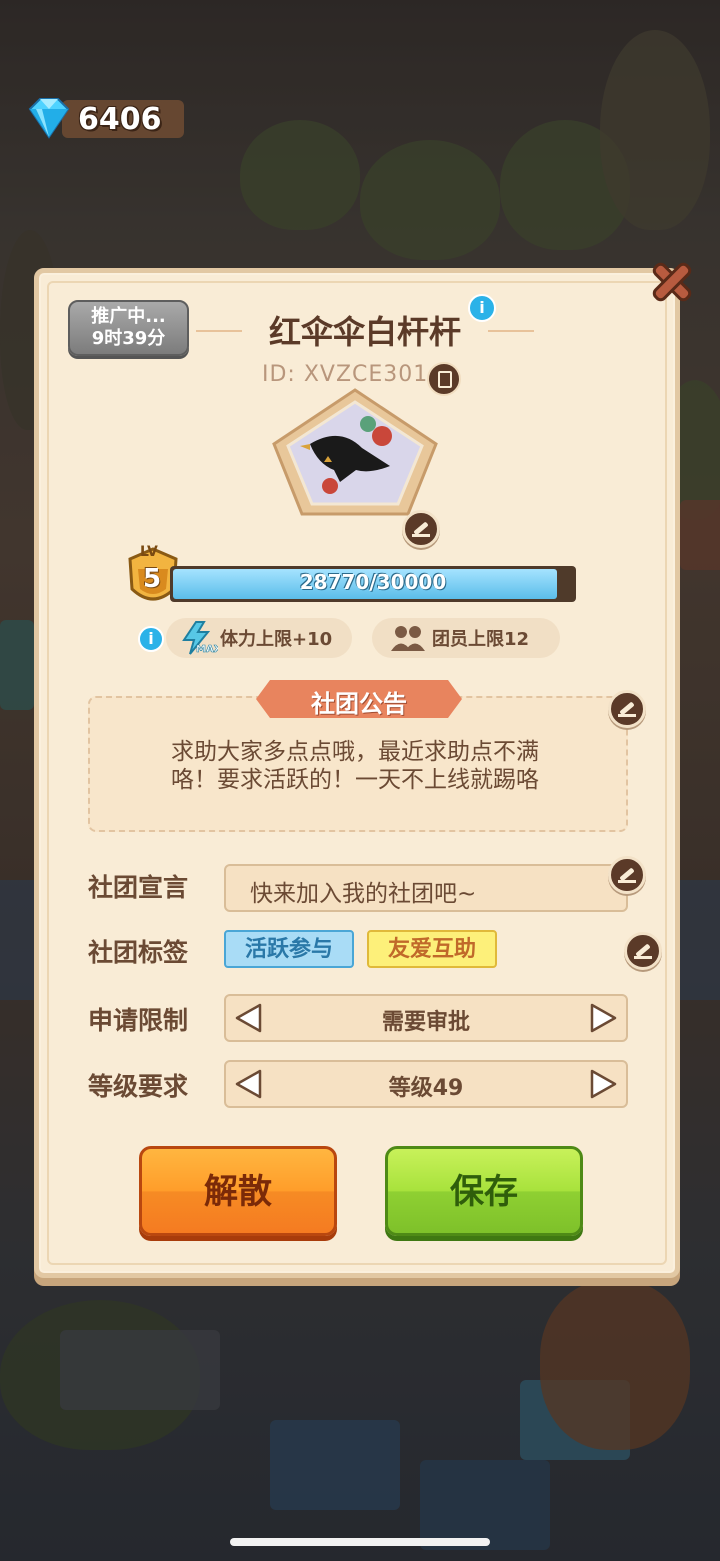 The width and height of the screenshot is (720, 1561). What do you see at coordinates (364, 332) in the screenshot?
I see `club-name: 红伞伞白杆杆` at bounding box center [364, 332].